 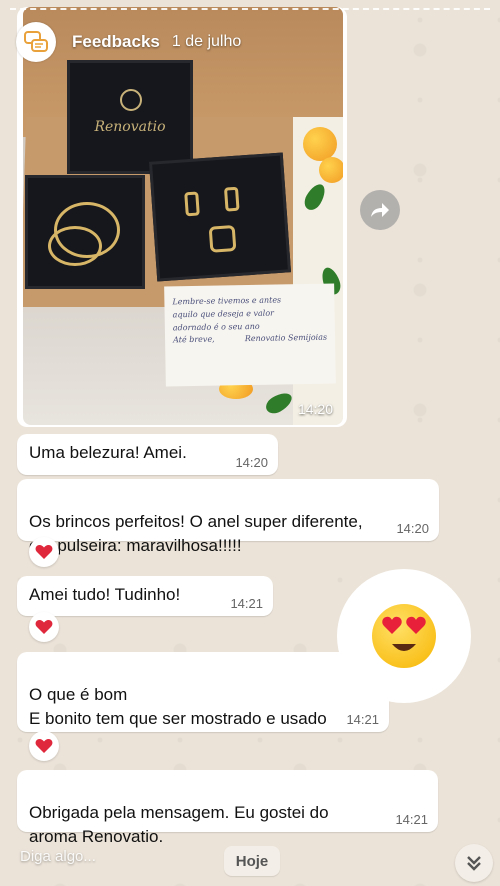 I want to click on message-bubble: Amei tudo! Tudinho! 14:21, so click(x=145, y=596).